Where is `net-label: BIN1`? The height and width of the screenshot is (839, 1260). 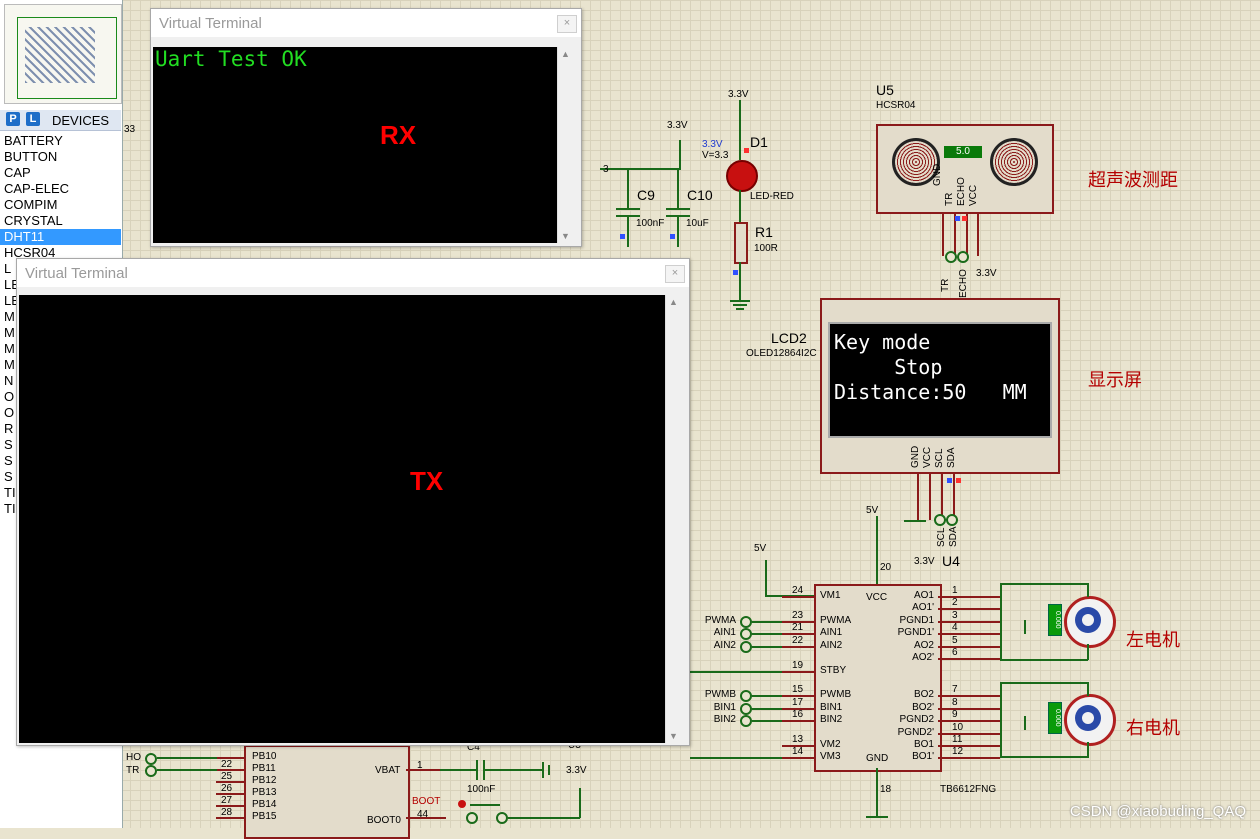 net-label: BIN1 is located at coordinates (724, 707).